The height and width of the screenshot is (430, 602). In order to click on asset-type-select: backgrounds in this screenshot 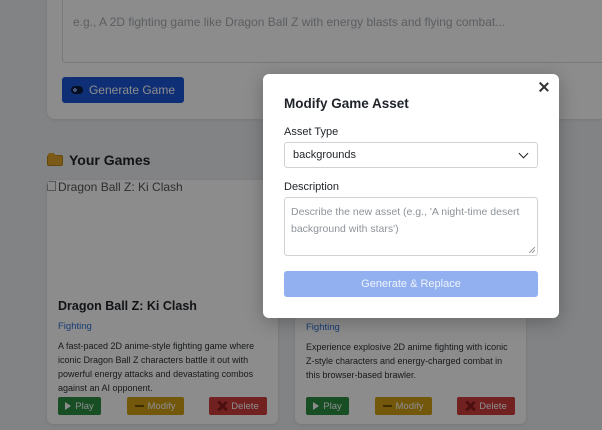, I will do `click(411, 155)`.